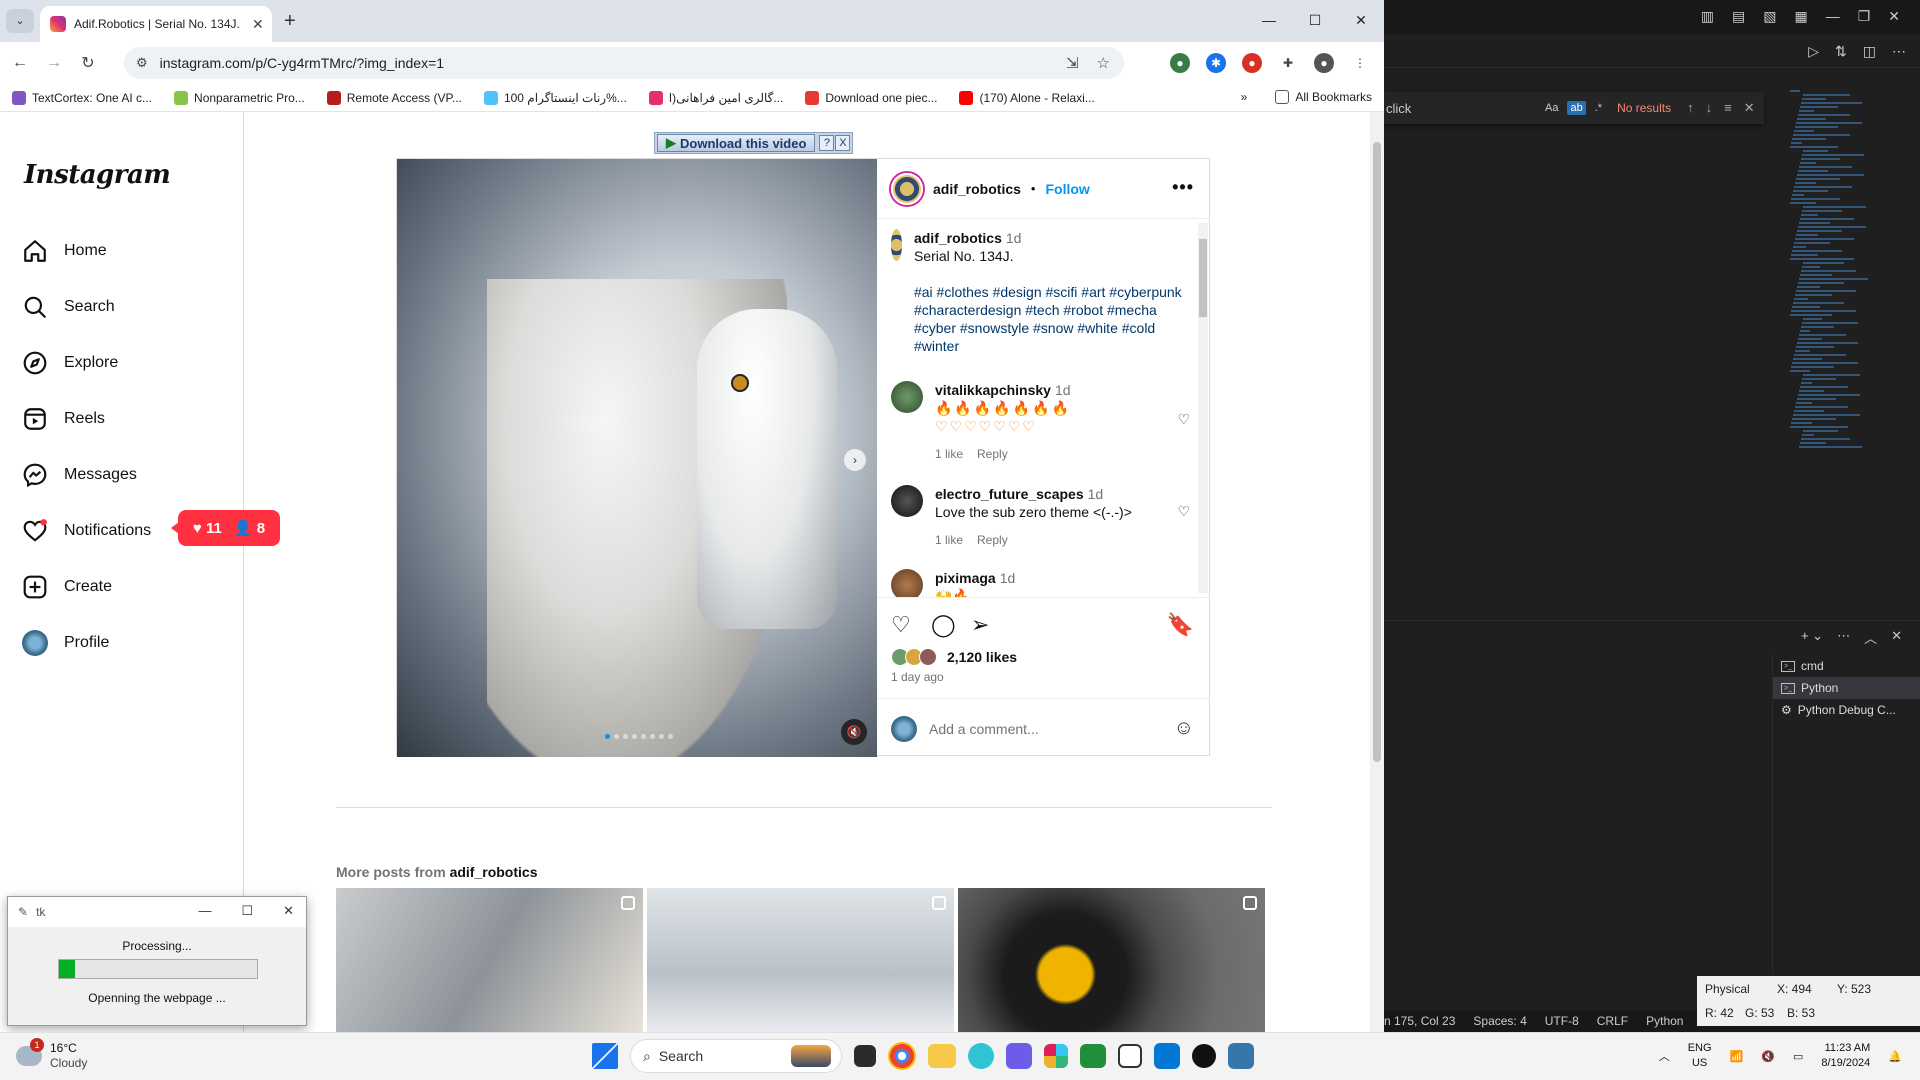  Describe the element at coordinates (1812, 637) in the screenshot. I see `new-terminal-icon: + ⌄` at that location.